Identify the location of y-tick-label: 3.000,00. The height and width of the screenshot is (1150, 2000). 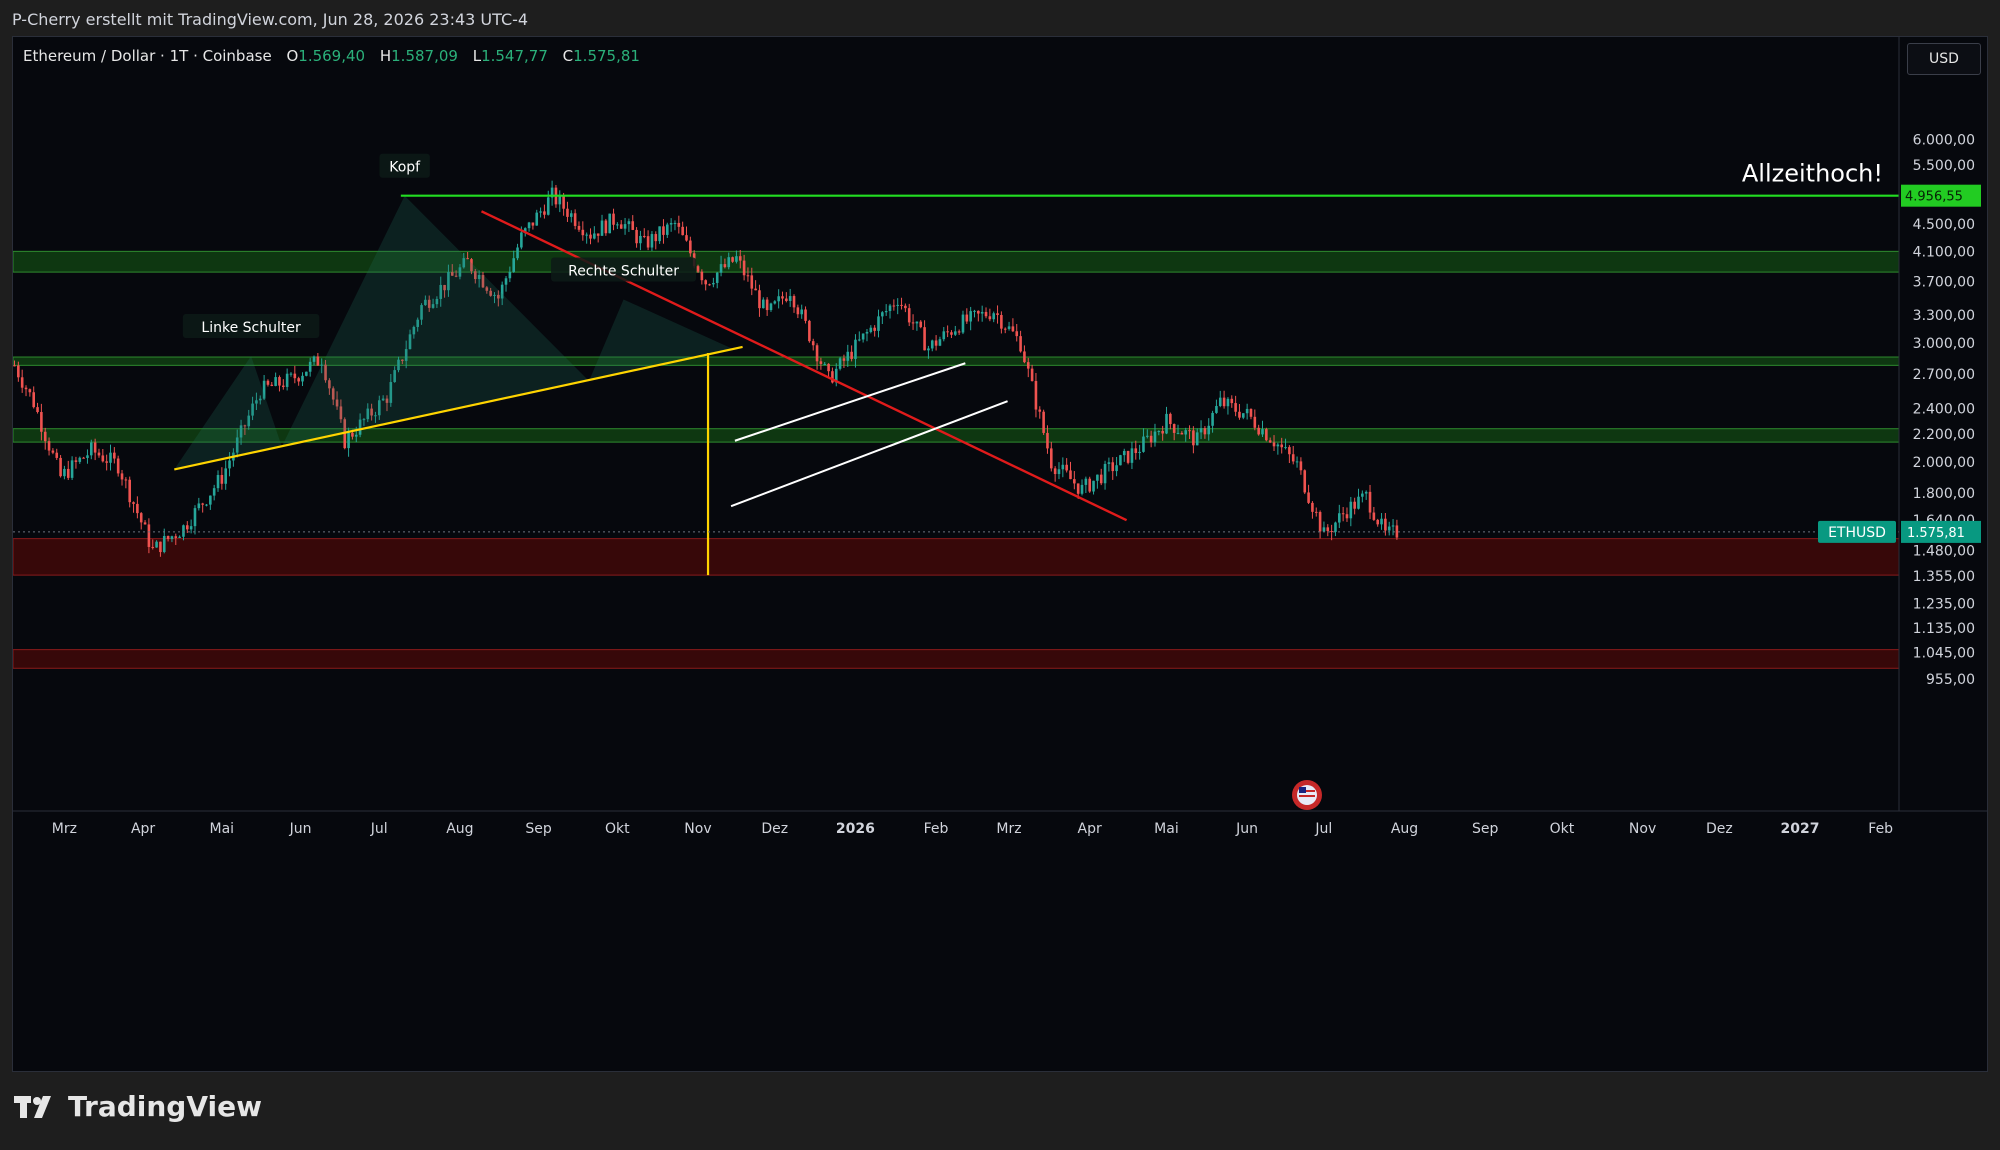
(1944, 344).